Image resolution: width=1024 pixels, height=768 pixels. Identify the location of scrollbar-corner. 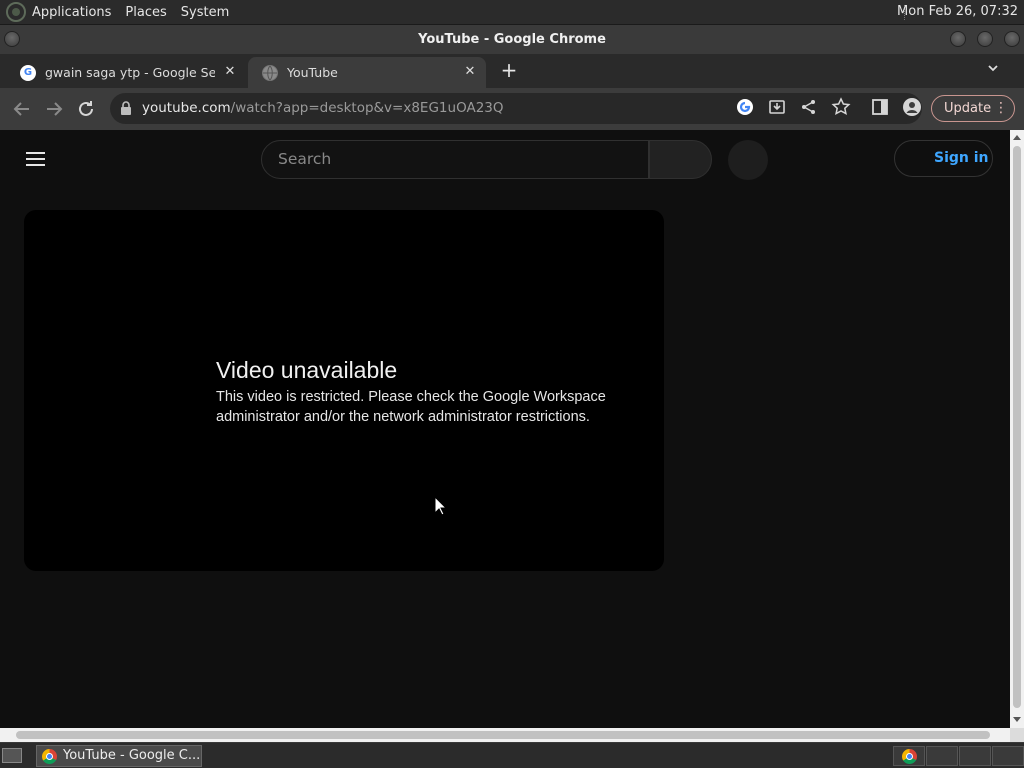
(1017, 735).